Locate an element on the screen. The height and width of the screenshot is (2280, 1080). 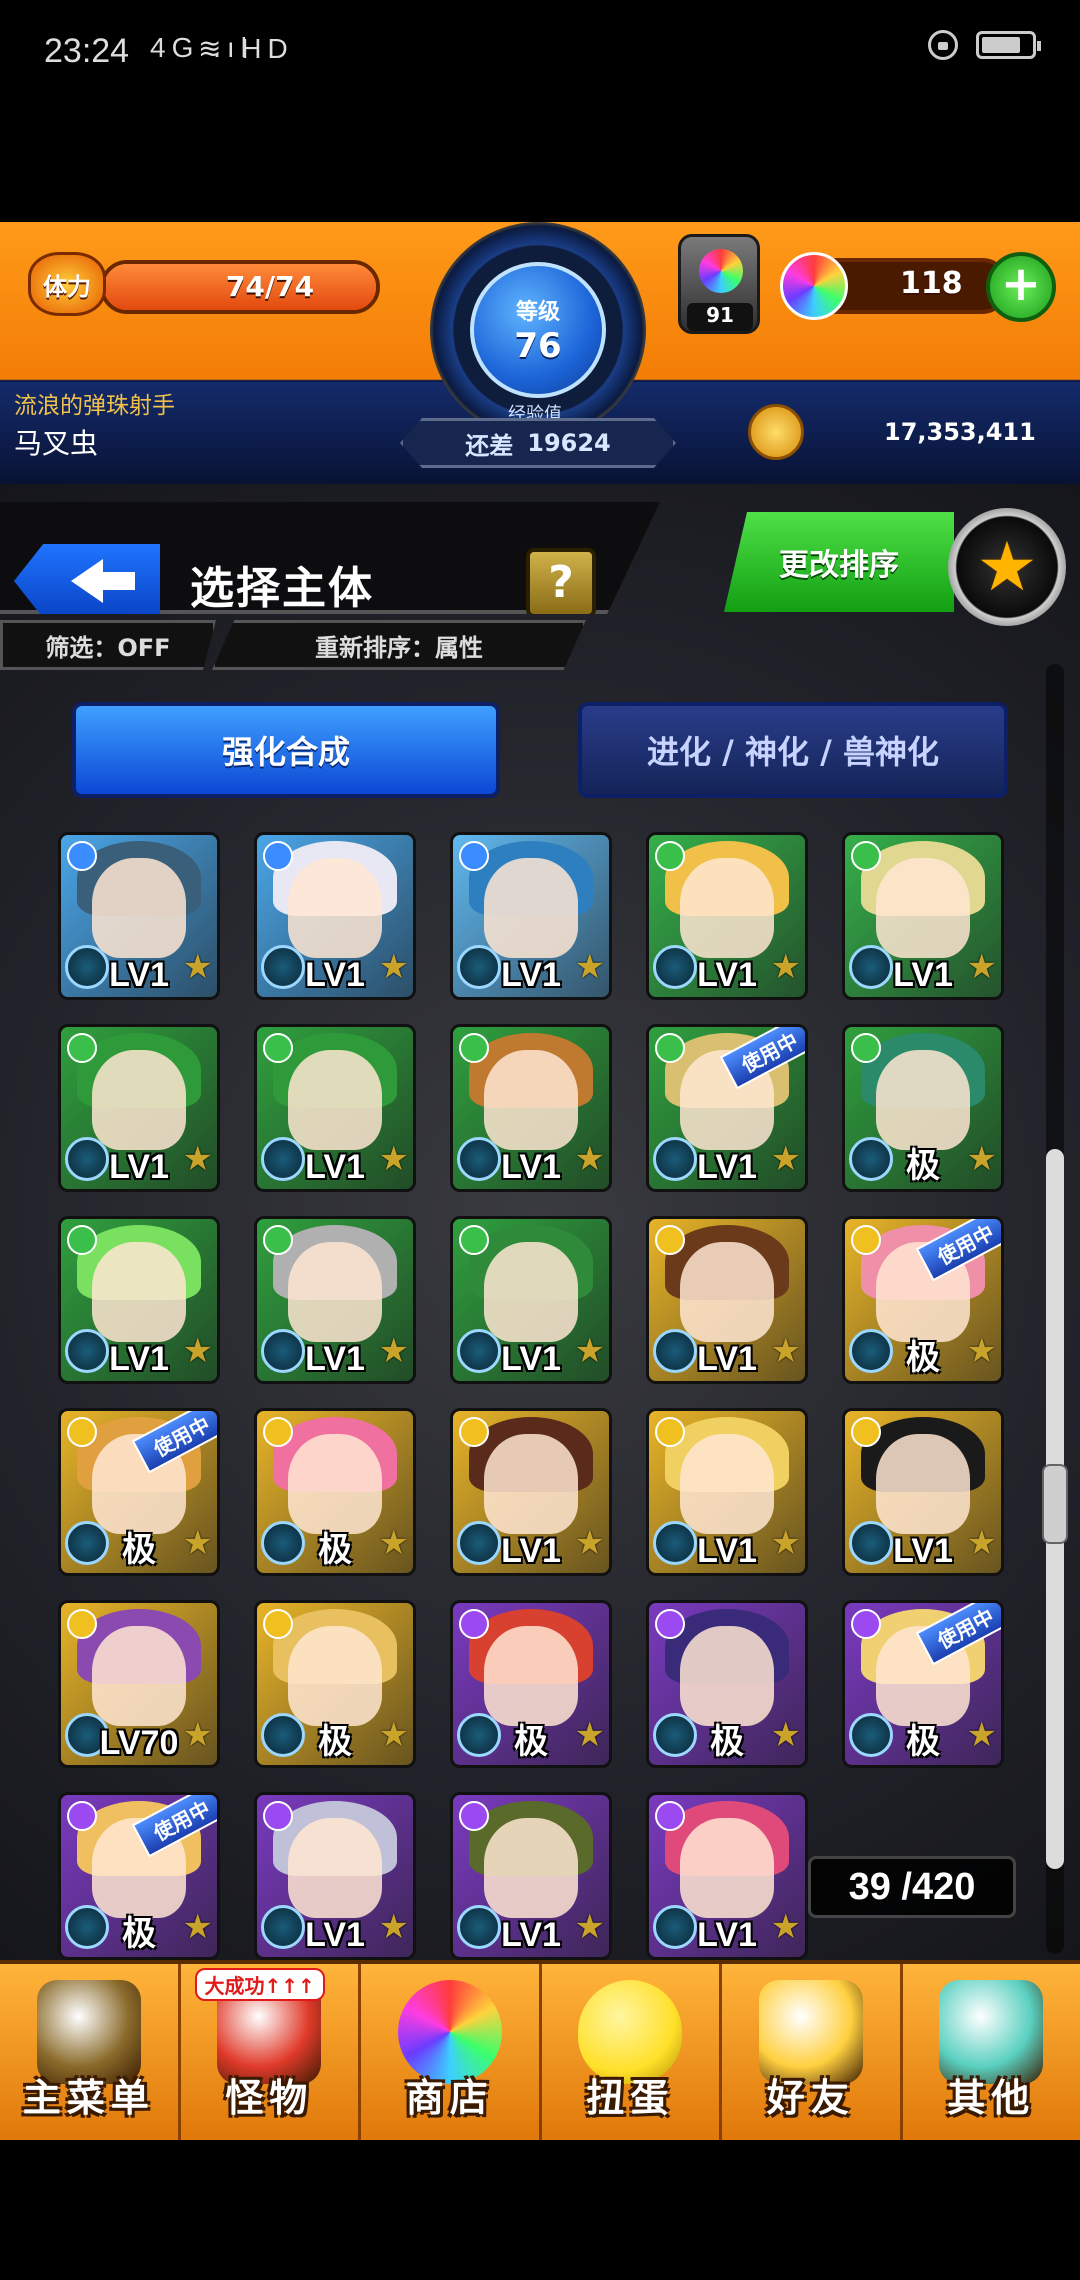
help-button: ? is located at coordinates (561, 581).